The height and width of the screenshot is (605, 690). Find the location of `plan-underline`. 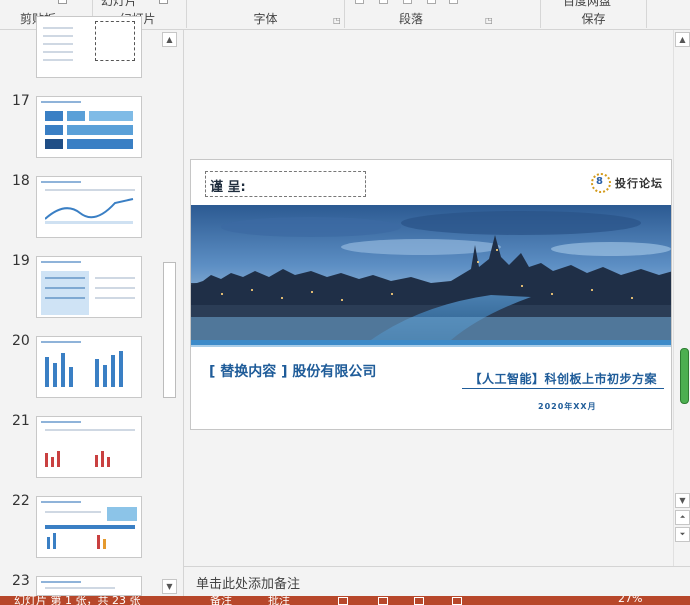

plan-underline is located at coordinates (563, 388).